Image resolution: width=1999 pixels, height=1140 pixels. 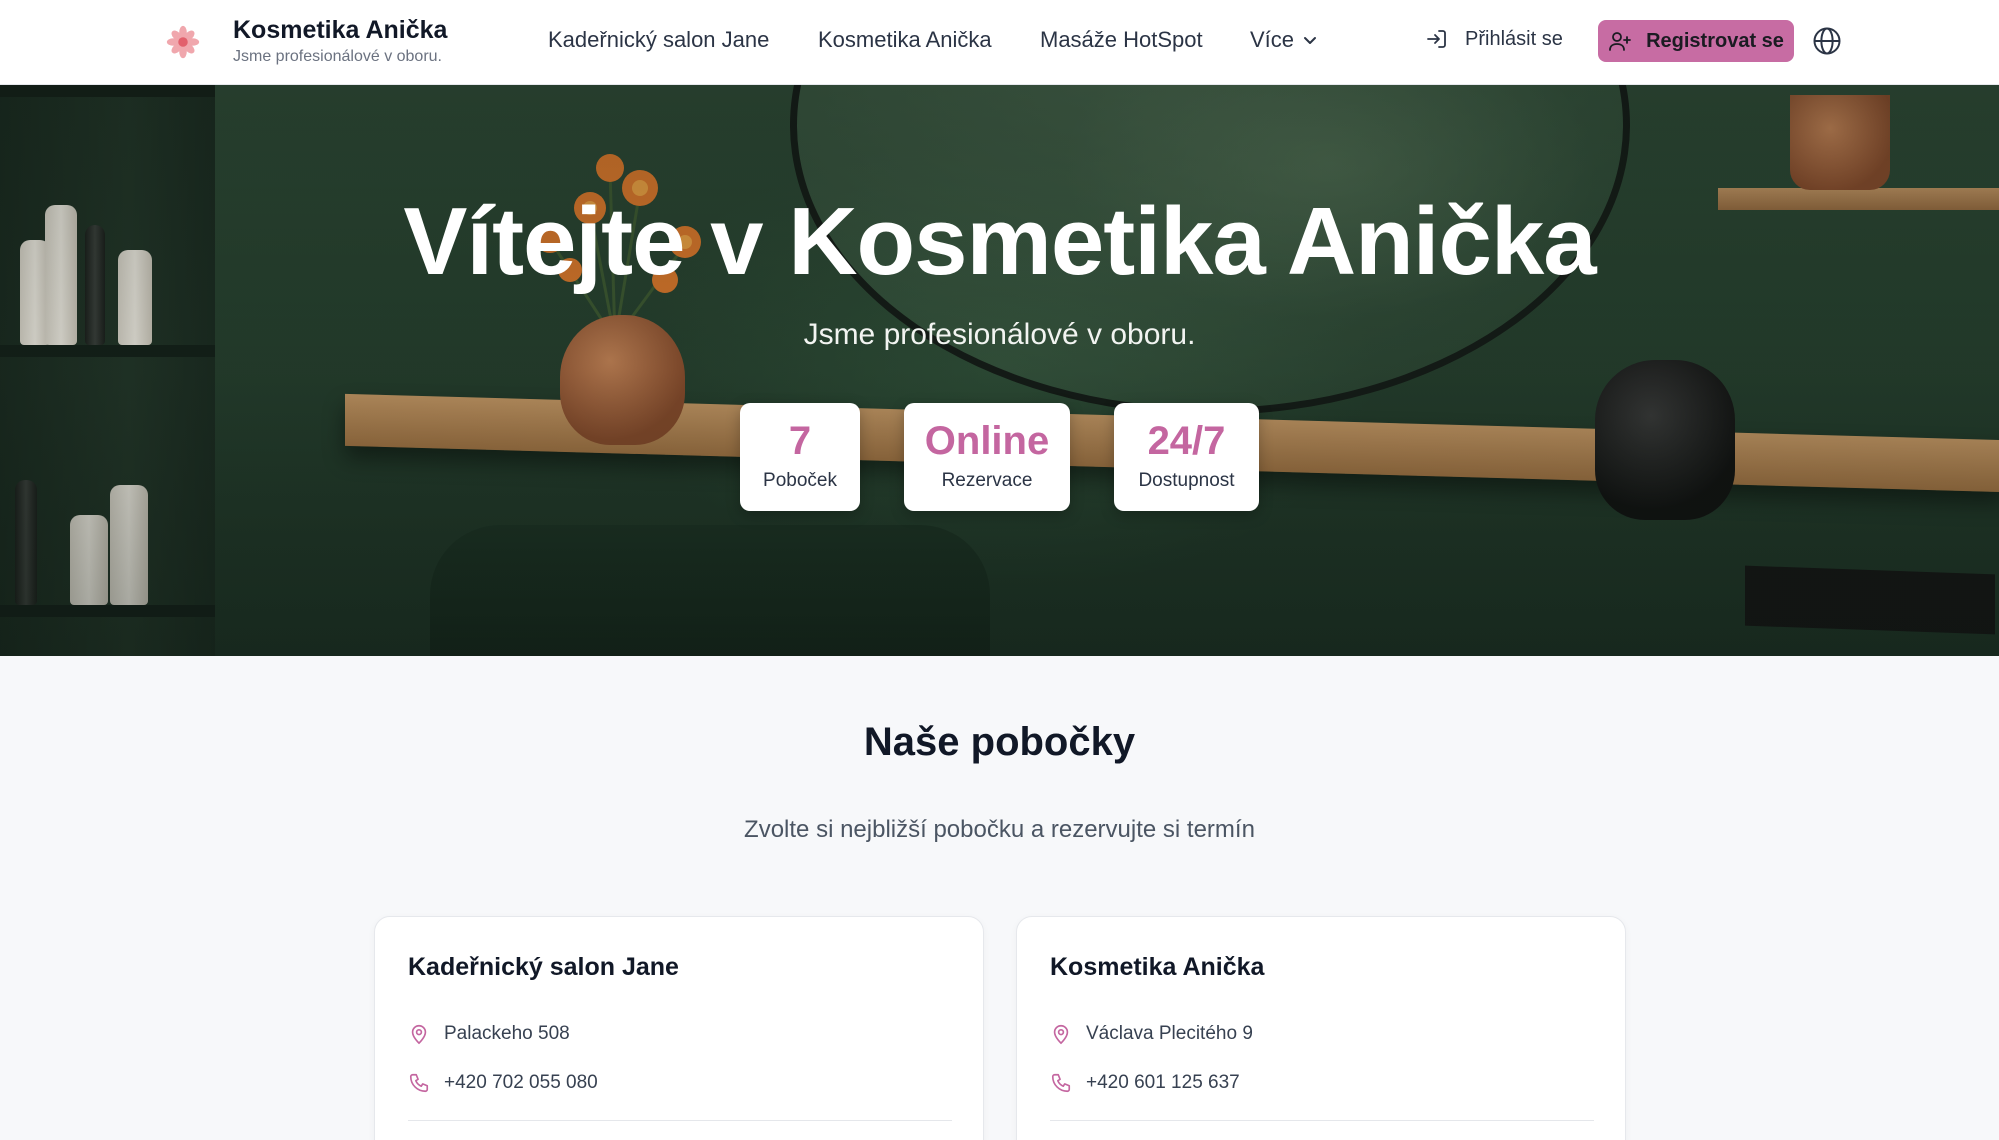 I want to click on branch-address: Václava Plecitého 9, so click(x=1151, y=1034).